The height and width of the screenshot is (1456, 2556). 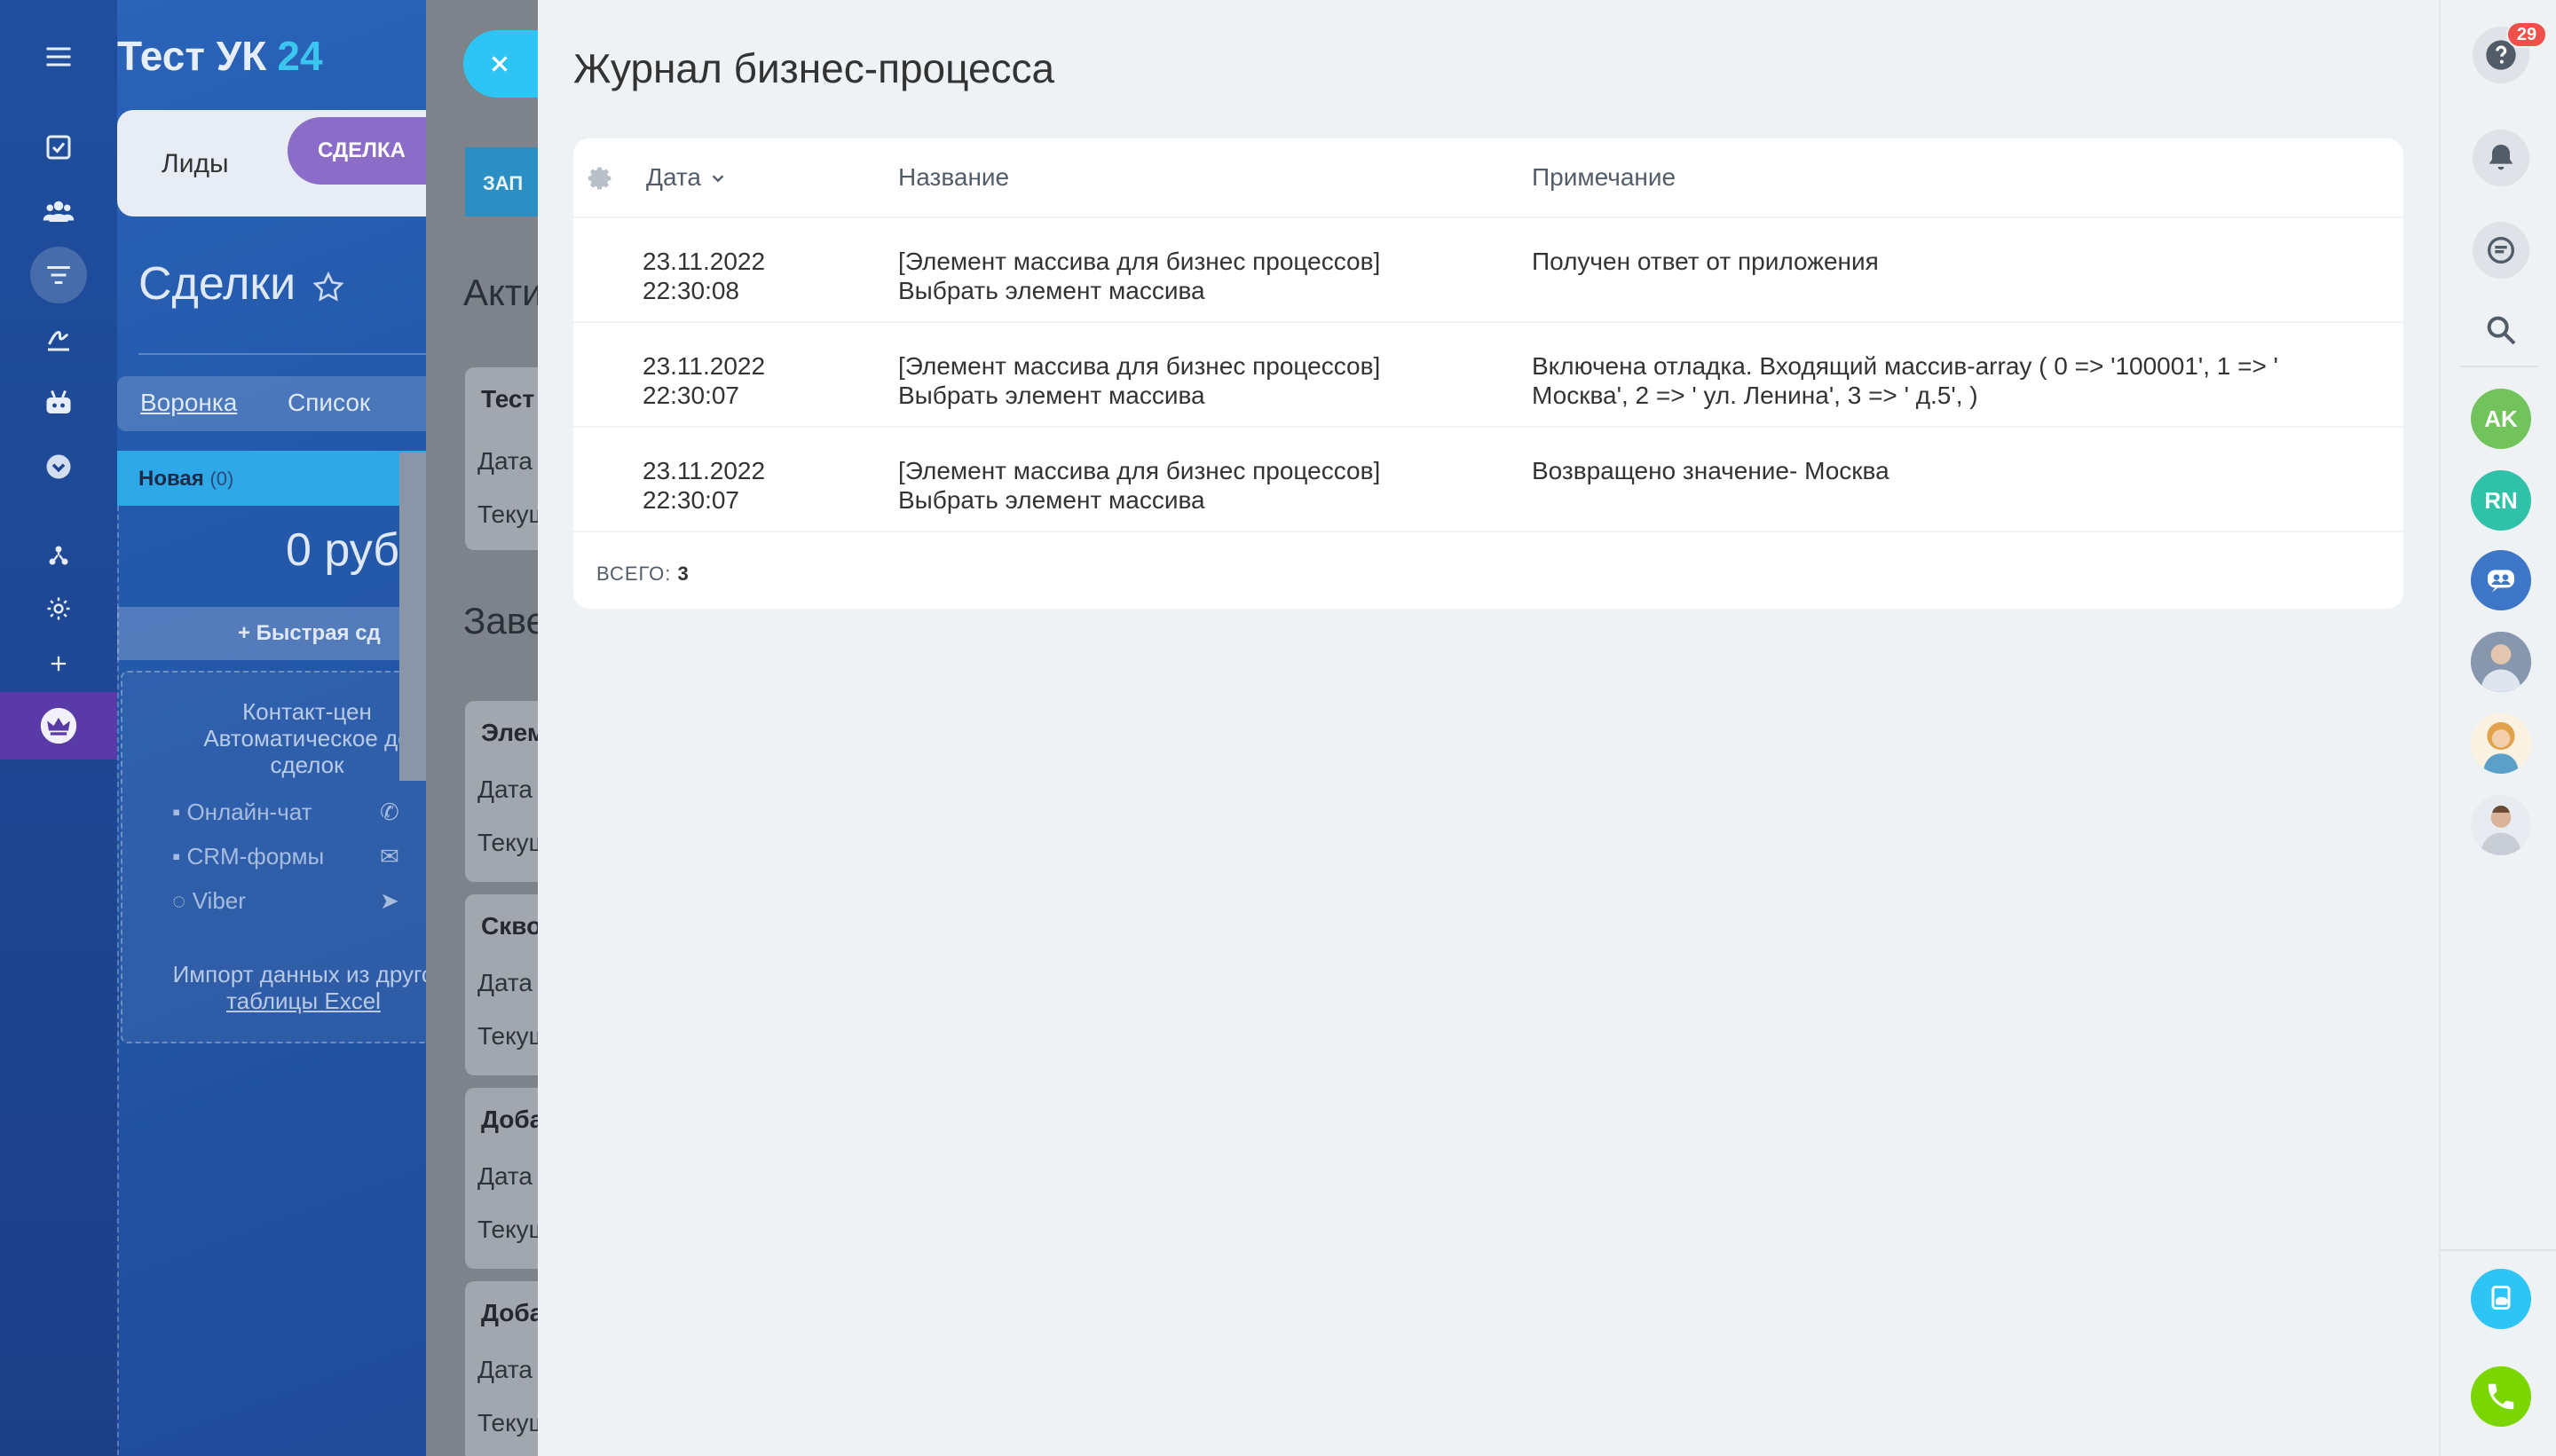 What do you see at coordinates (59, 609) in the screenshot?
I see `settings-icon` at bounding box center [59, 609].